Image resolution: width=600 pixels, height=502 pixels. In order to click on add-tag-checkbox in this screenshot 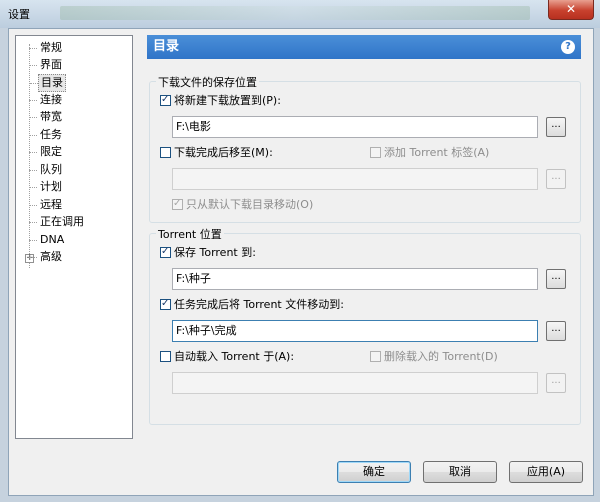, I will do `click(375, 152)`.